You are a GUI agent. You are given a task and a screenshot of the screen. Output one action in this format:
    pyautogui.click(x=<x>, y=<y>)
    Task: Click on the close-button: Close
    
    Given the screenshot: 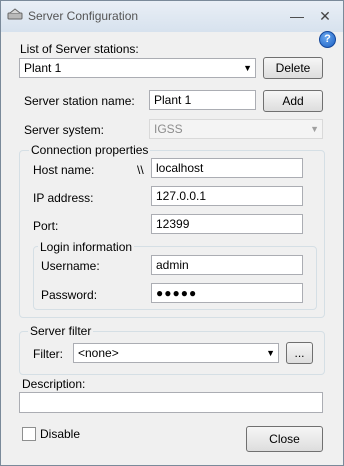 What is the action you would take?
    pyautogui.click(x=284, y=439)
    